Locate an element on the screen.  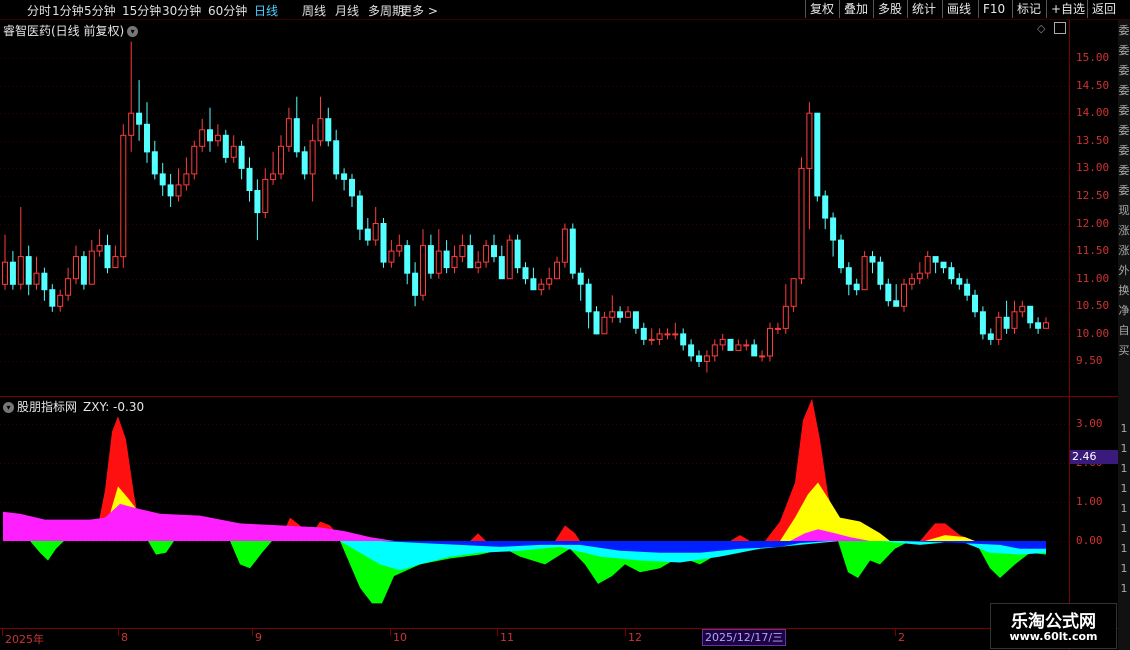
tab-period-4: 30分钟 is located at coordinates (181, 10).